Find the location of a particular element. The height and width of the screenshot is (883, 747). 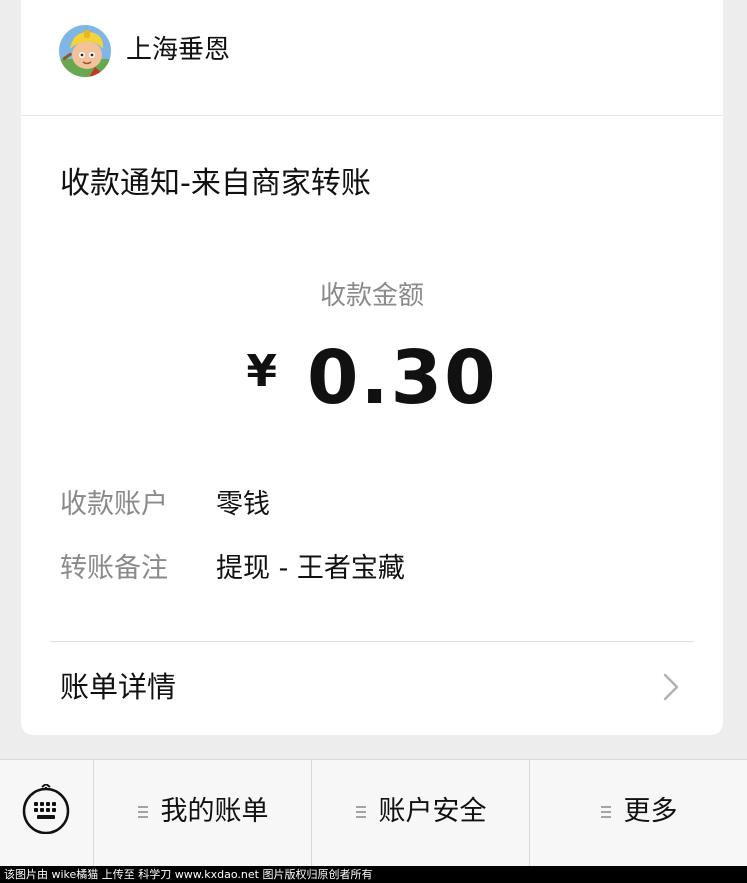

keyboard-toggle-button is located at coordinates (47, 813).